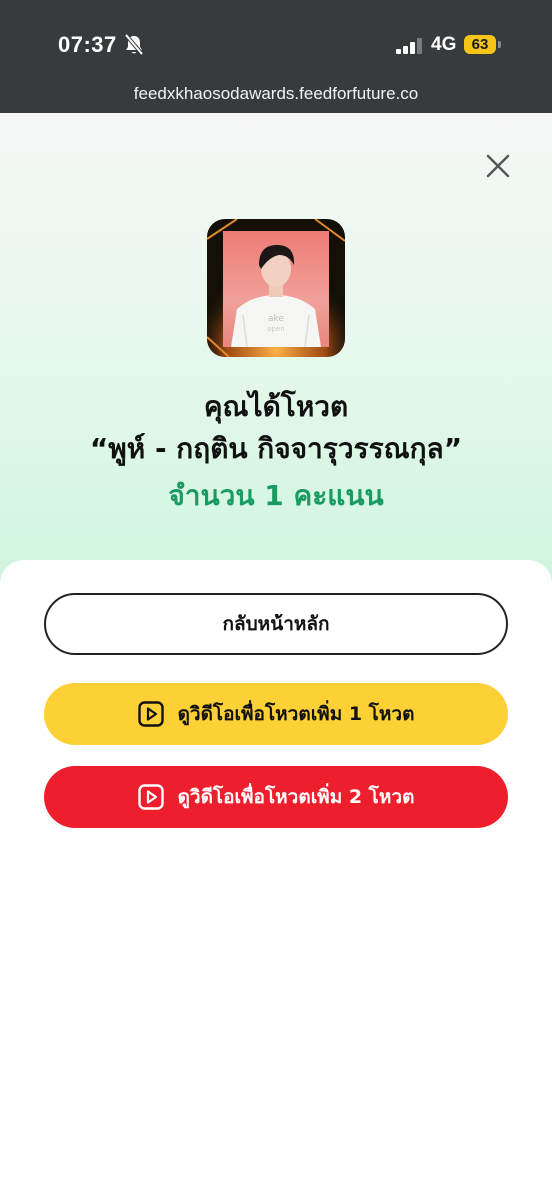  What do you see at coordinates (276, 428) in the screenshot?
I see `vote-confirmation: คุณได้โหวต “พูห์ - กฤติน กิจจารุวรรณกุล”` at bounding box center [276, 428].